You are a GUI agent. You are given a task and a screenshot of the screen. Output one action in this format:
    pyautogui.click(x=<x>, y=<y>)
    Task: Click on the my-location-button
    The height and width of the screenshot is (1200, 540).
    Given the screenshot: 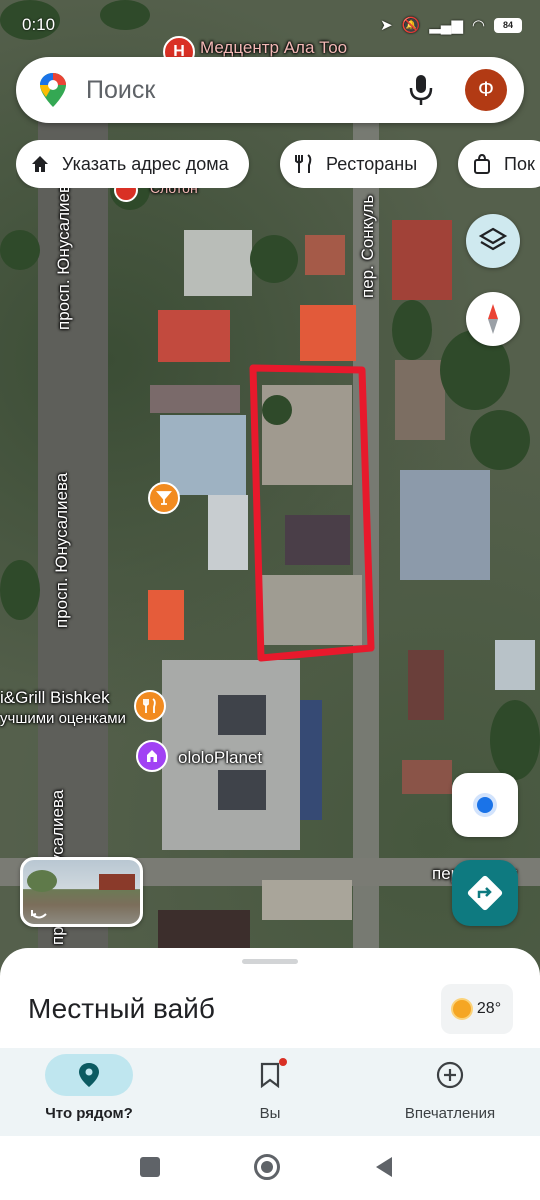 What is the action you would take?
    pyautogui.click(x=485, y=805)
    